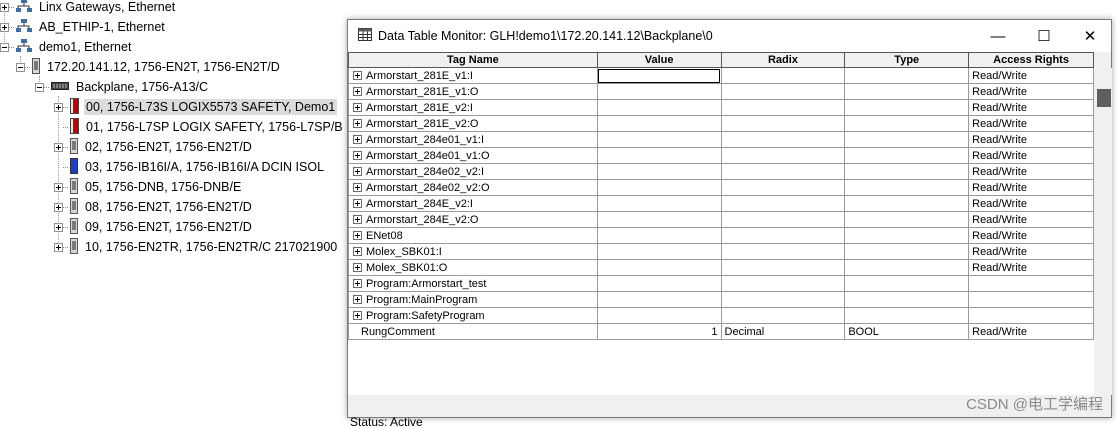 The width and height of the screenshot is (1117, 429). What do you see at coordinates (196, 247) in the screenshot?
I see `tree-item-slot-10: 10, 1756-EN2TR, 1756-EN2TR/C 217021900` at bounding box center [196, 247].